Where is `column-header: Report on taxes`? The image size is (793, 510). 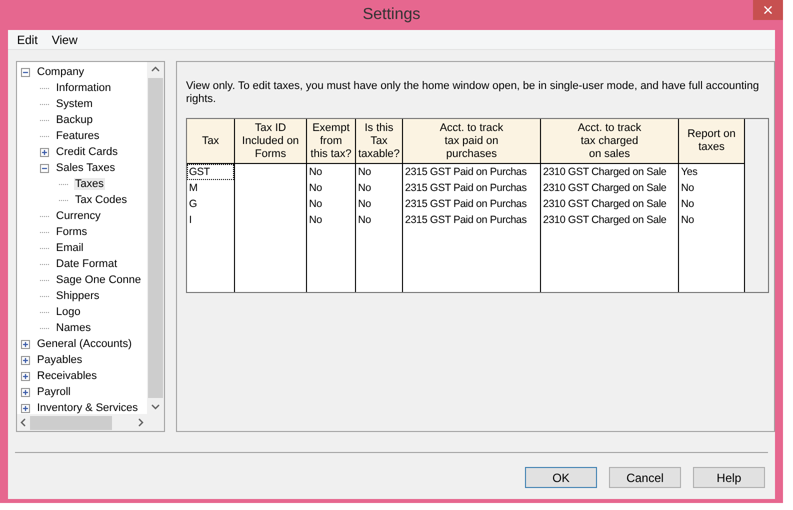 column-header: Report on taxes is located at coordinates (712, 141).